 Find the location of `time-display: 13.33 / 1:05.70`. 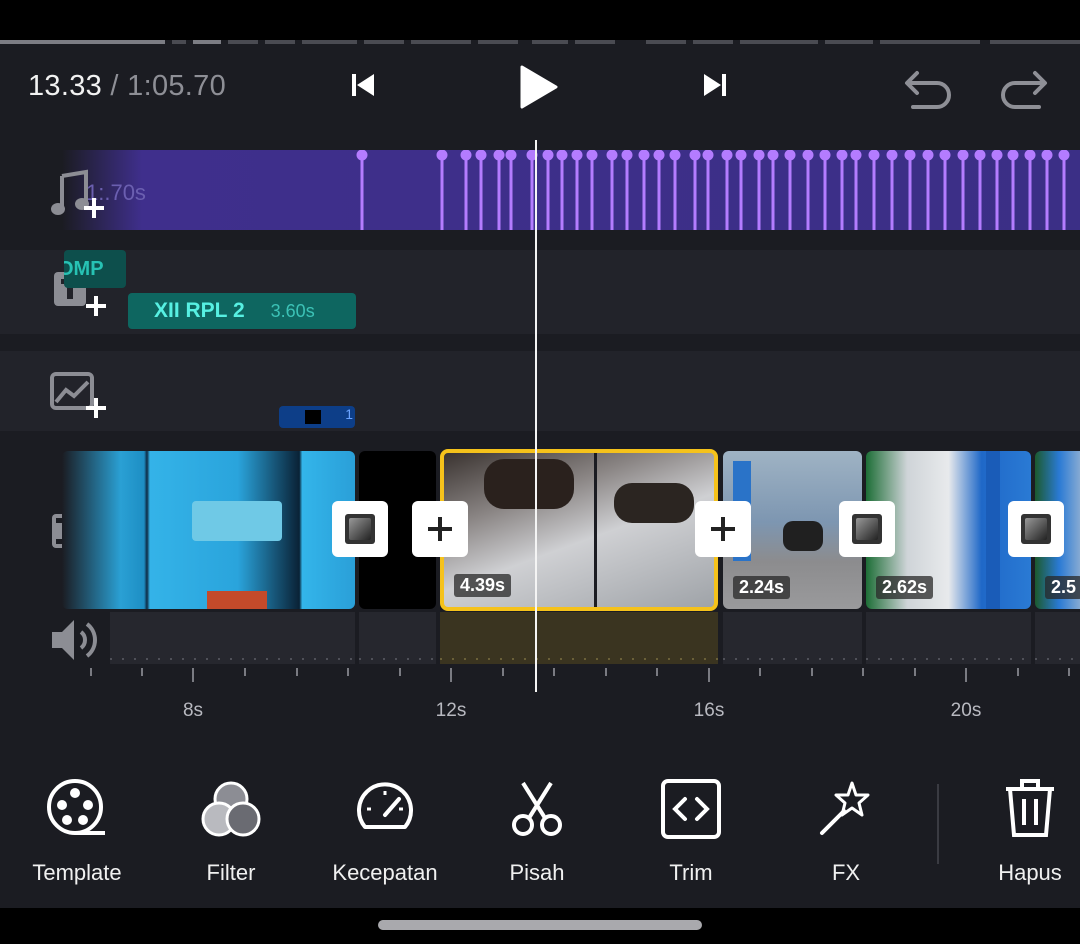

time-display: 13.33 / 1:05.70 is located at coordinates (127, 86).